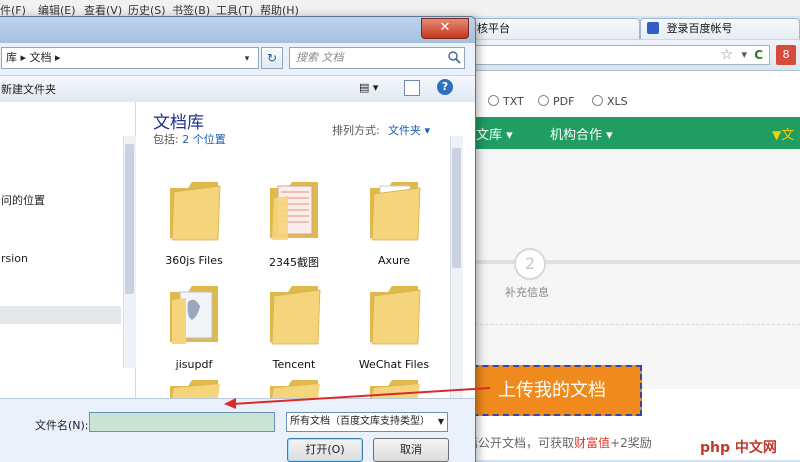 The width and height of the screenshot is (800, 462). Describe the element at coordinates (28, 89) in the screenshot. I see `new-folder-button: 新建文件夹` at that location.